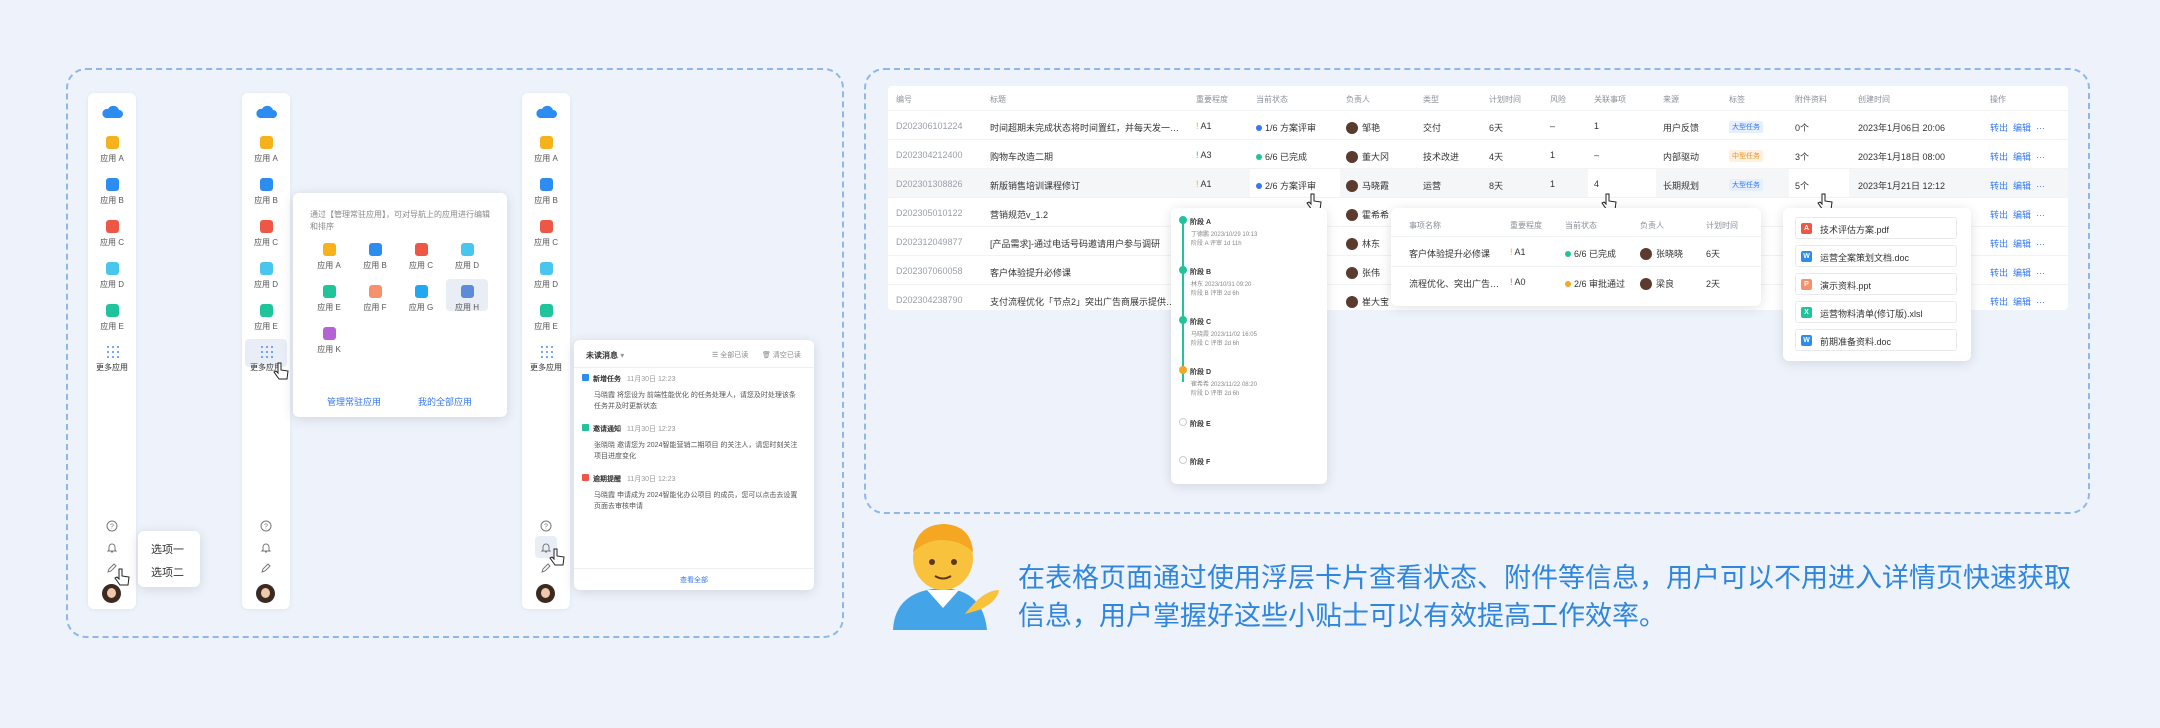 The image size is (2160, 728). What do you see at coordinates (354, 401) in the screenshot?
I see `manage-apps-link: 管理常驻应用` at bounding box center [354, 401].